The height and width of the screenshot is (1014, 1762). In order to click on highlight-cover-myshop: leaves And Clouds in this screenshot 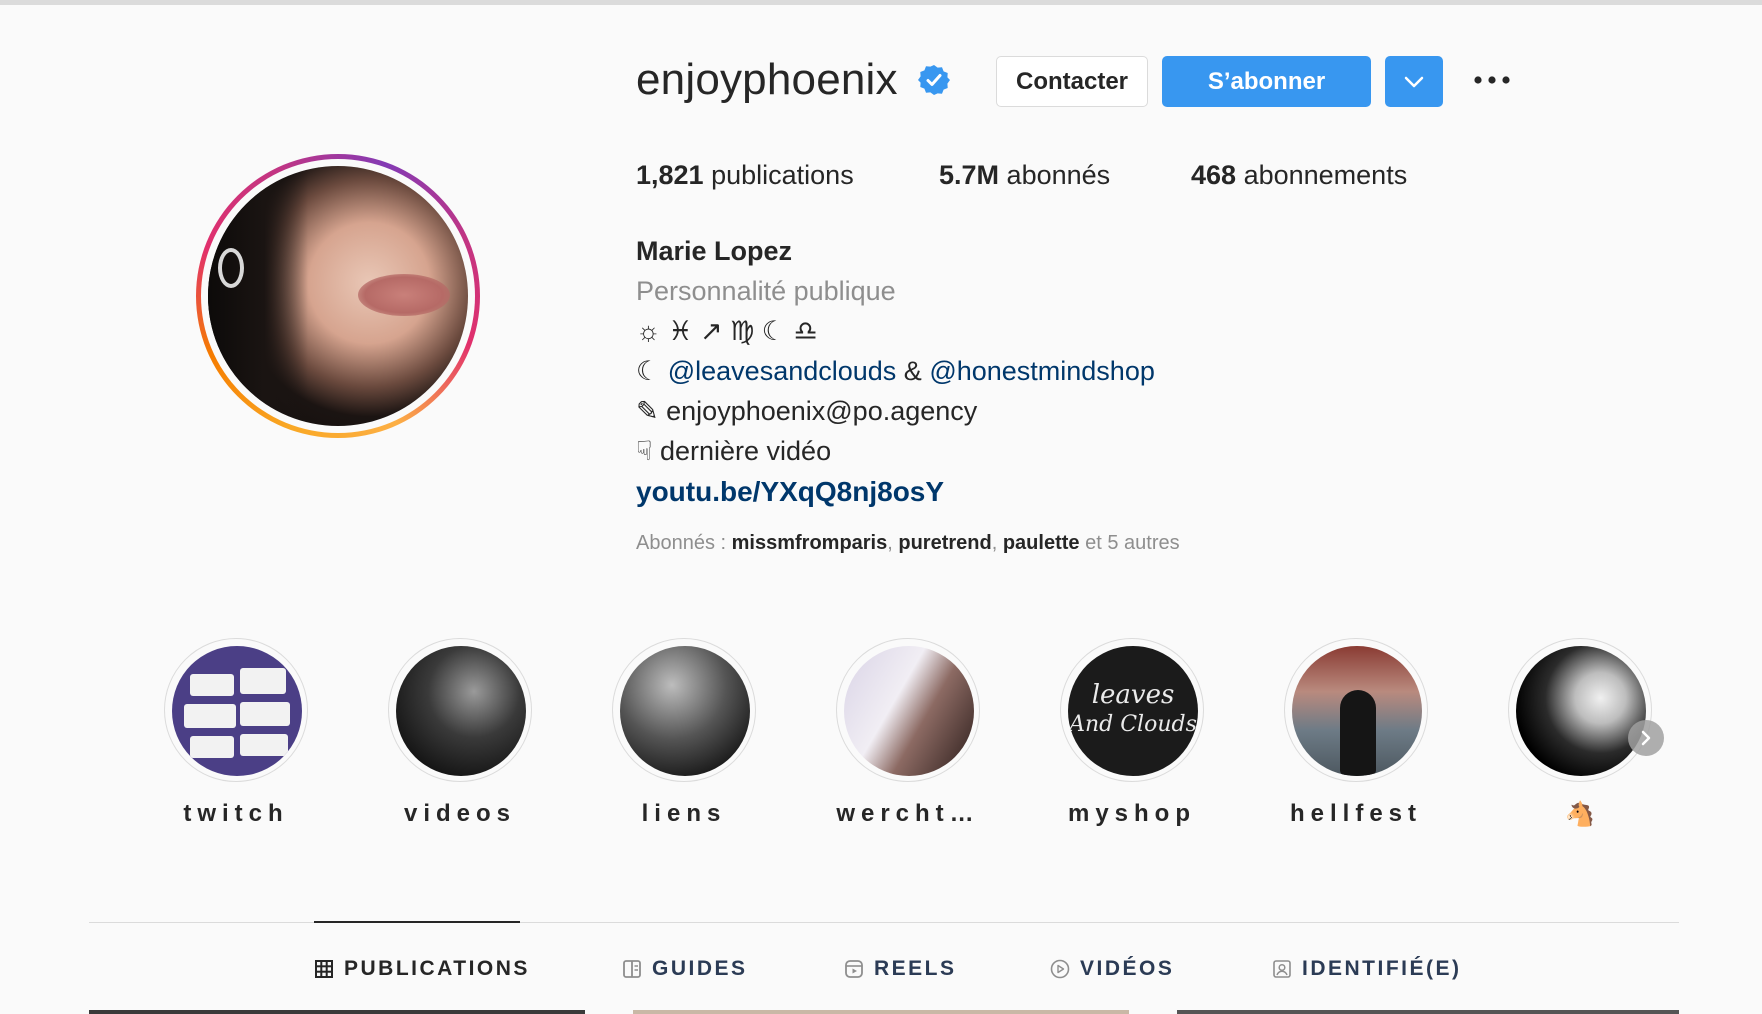, I will do `click(1133, 711)`.